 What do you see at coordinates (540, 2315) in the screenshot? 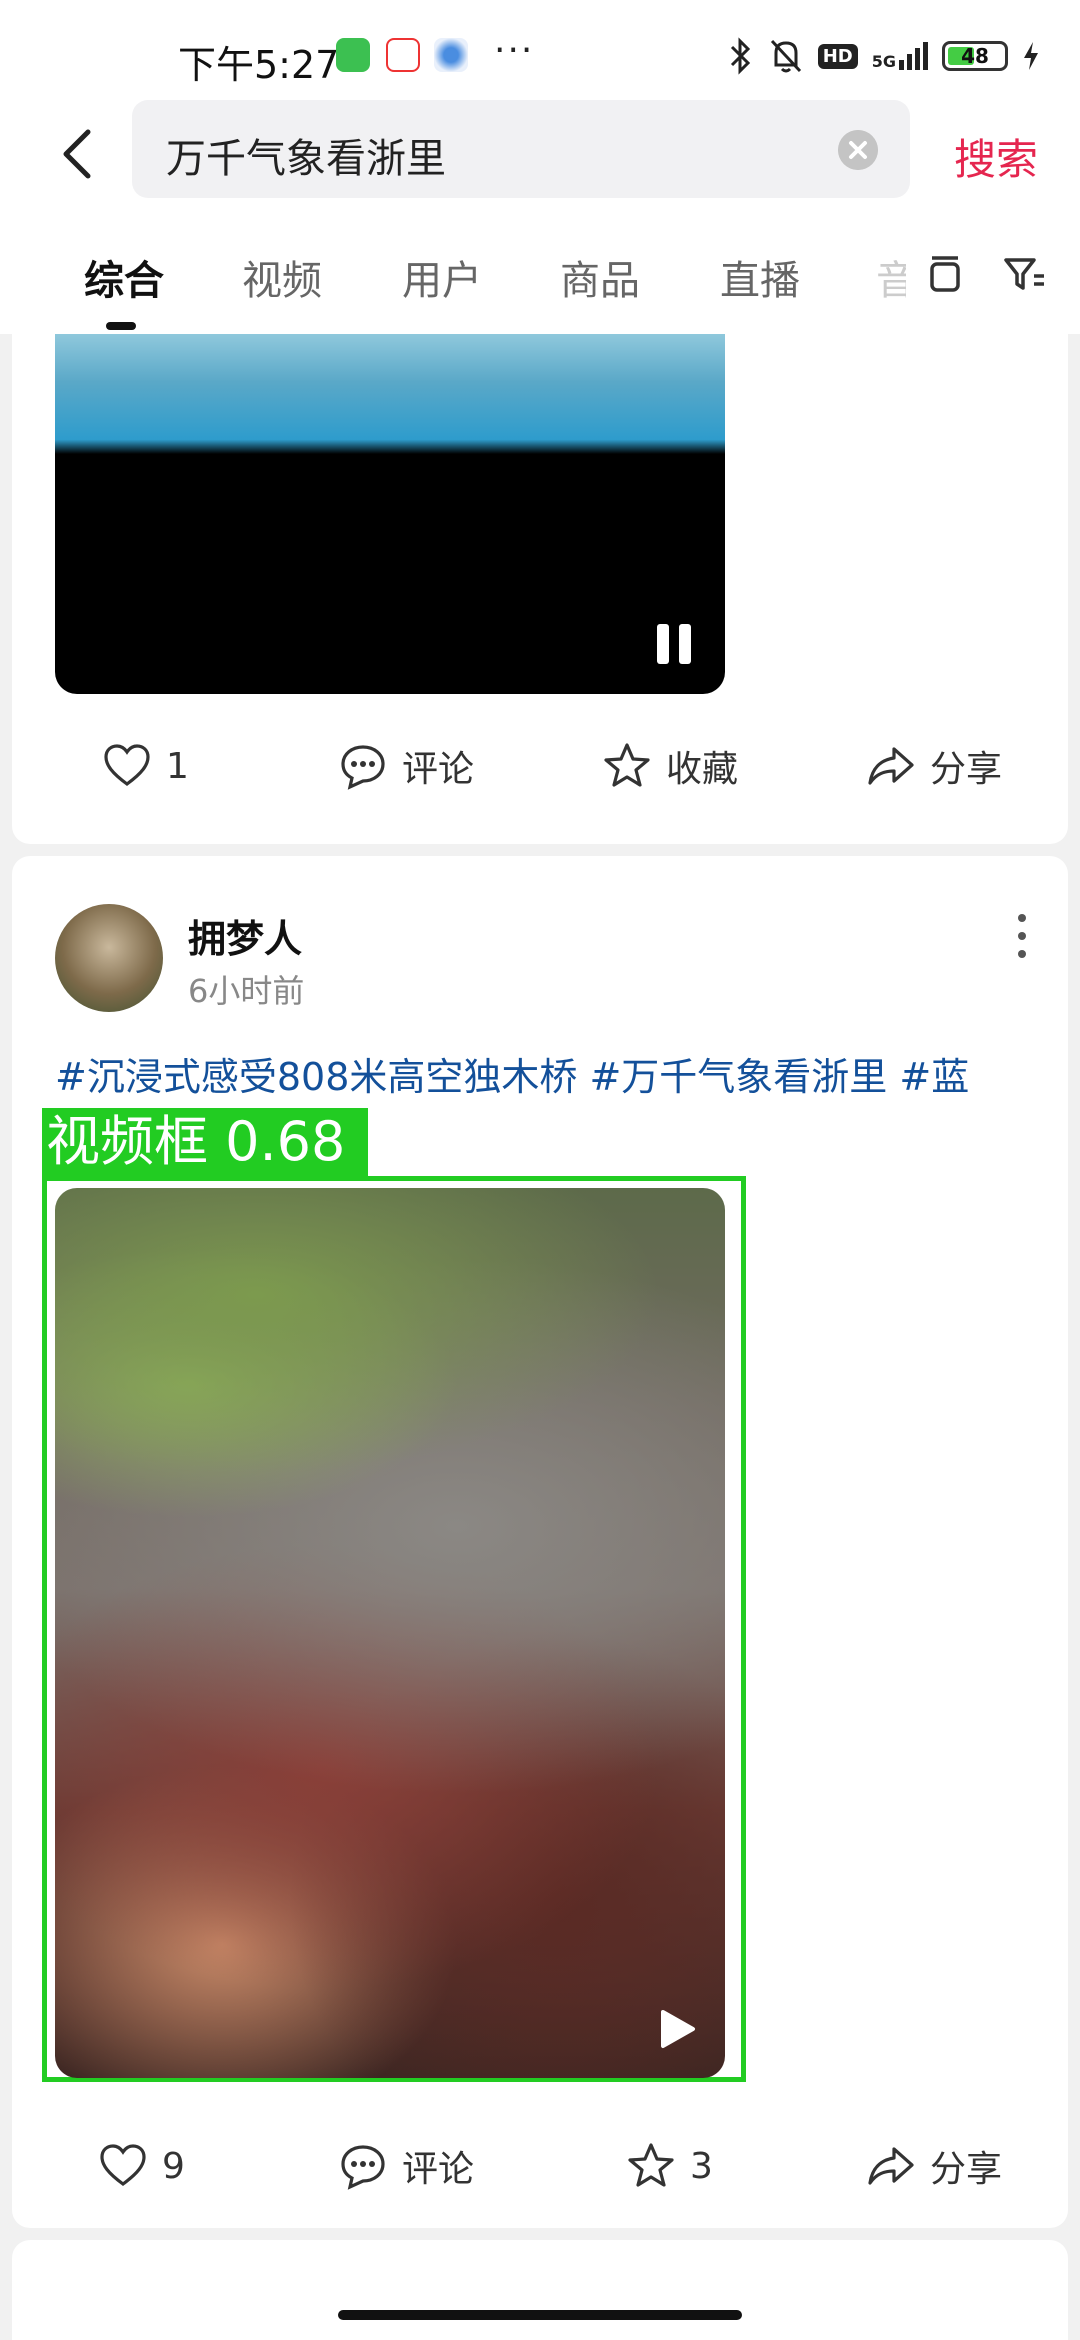
I see `home-indicator` at bounding box center [540, 2315].